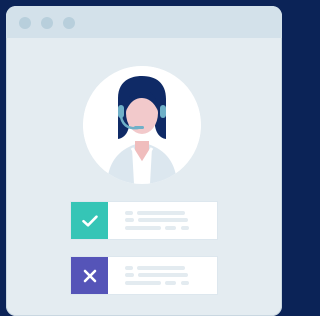 The image size is (320, 316). I want to click on close-icon, so click(89, 275).